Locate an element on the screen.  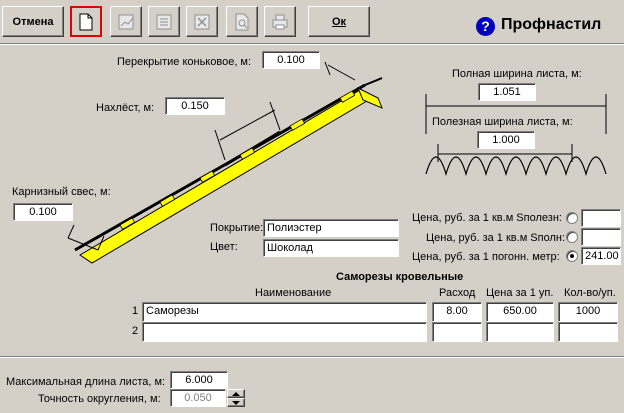
page-title: Профнастил is located at coordinates (551, 24).